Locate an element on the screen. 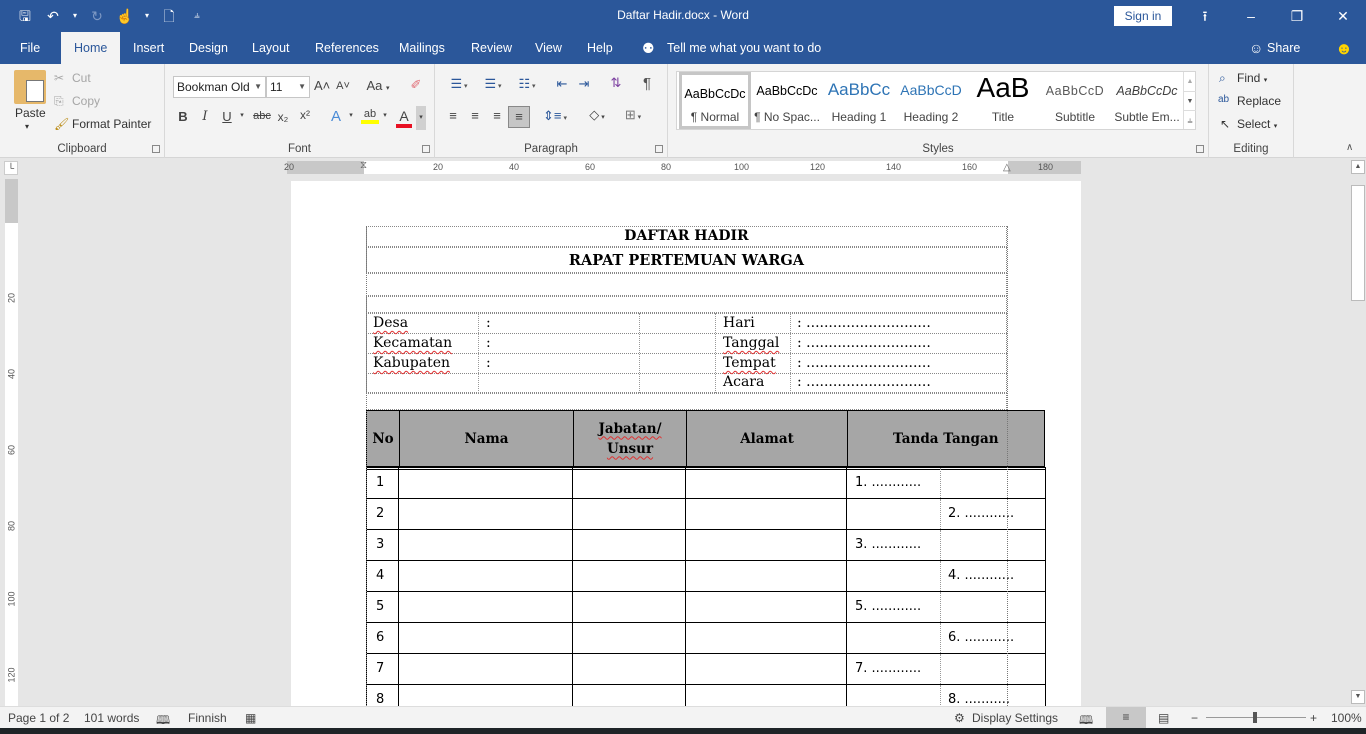 This screenshot has width=1366, height=734. header-no: No is located at coordinates (383, 438).